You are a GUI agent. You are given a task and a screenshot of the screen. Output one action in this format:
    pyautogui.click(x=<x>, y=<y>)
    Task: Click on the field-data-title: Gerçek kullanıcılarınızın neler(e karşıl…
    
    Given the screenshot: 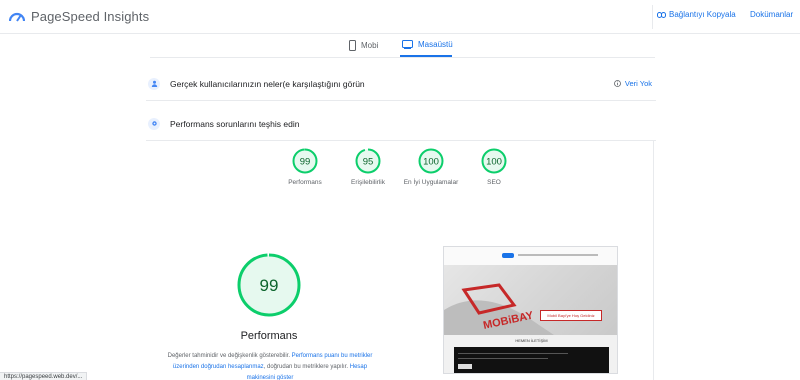 What is the action you would take?
    pyautogui.click(x=267, y=83)
    